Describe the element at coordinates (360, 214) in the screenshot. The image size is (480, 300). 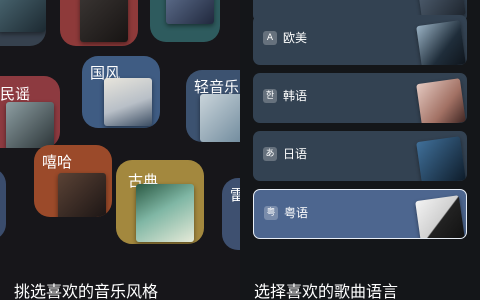
I see `language-row-cantonese: 粤 粤语` at that location.